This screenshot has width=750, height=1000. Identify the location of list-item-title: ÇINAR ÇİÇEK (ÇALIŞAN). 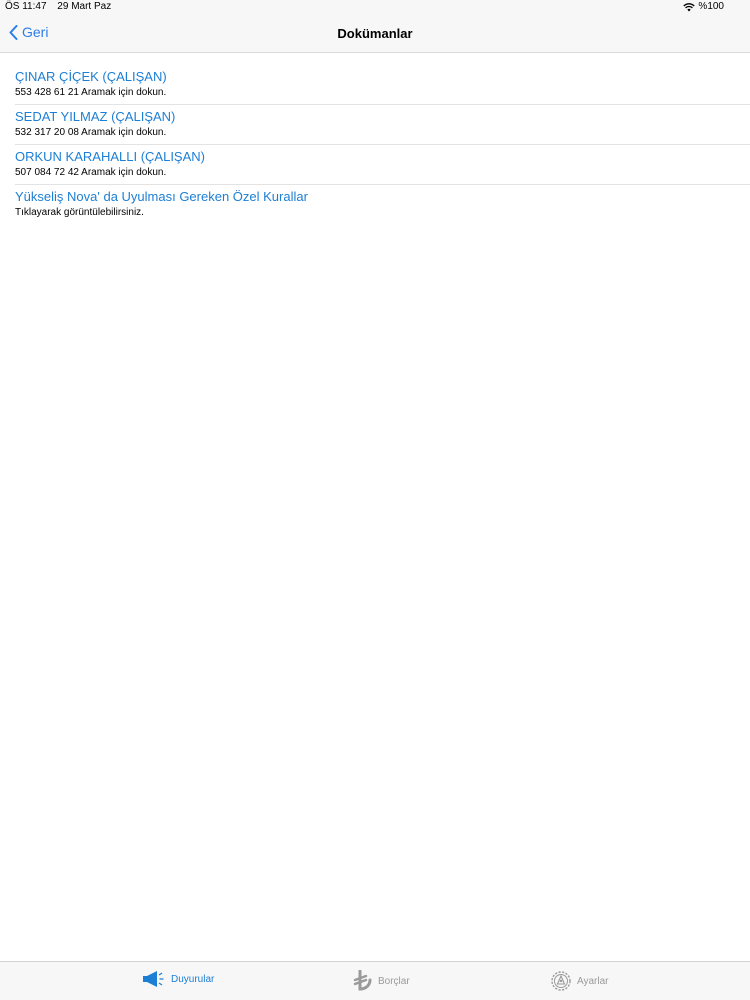
(91, 76).